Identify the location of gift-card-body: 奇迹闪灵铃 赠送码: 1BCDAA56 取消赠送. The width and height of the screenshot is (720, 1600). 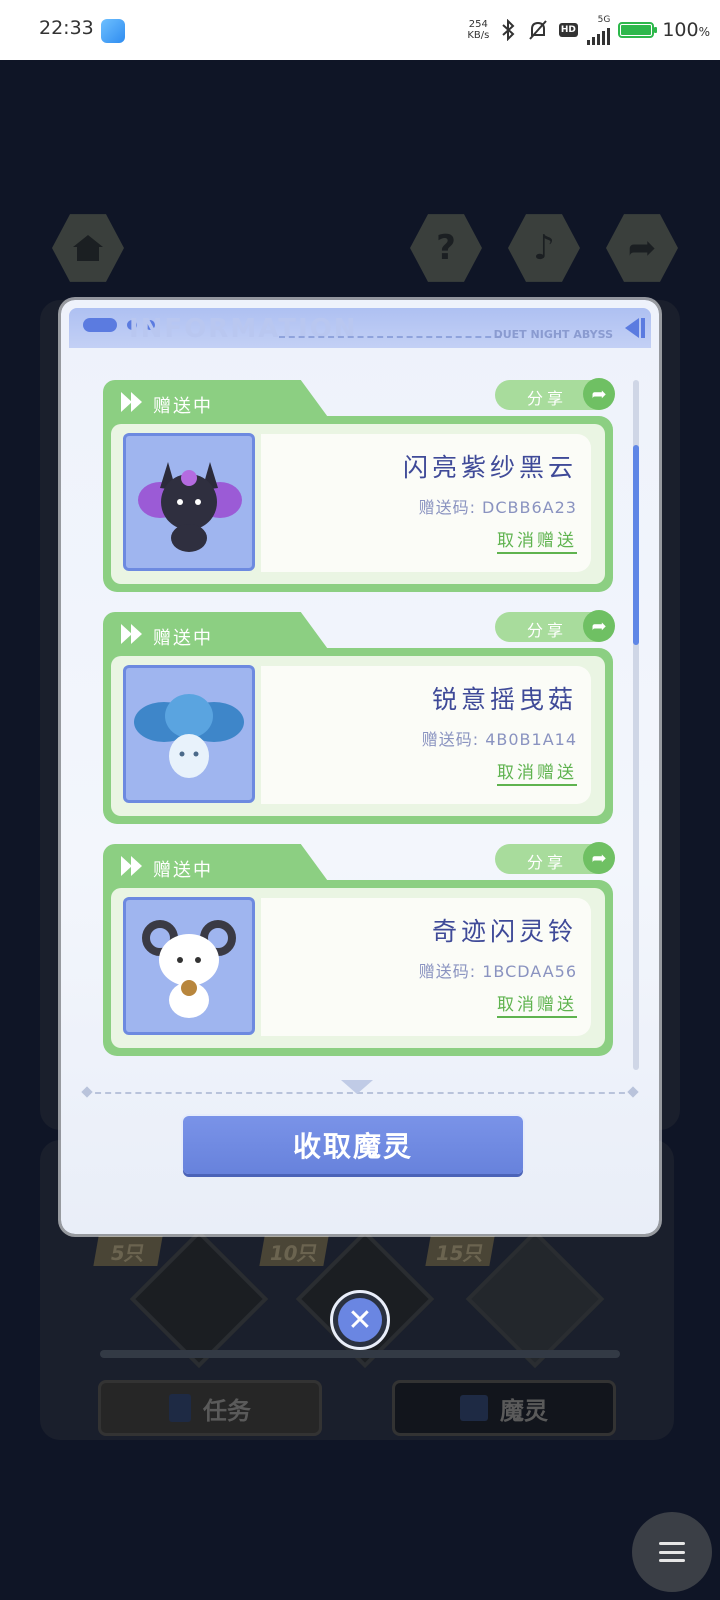
(358, 968).